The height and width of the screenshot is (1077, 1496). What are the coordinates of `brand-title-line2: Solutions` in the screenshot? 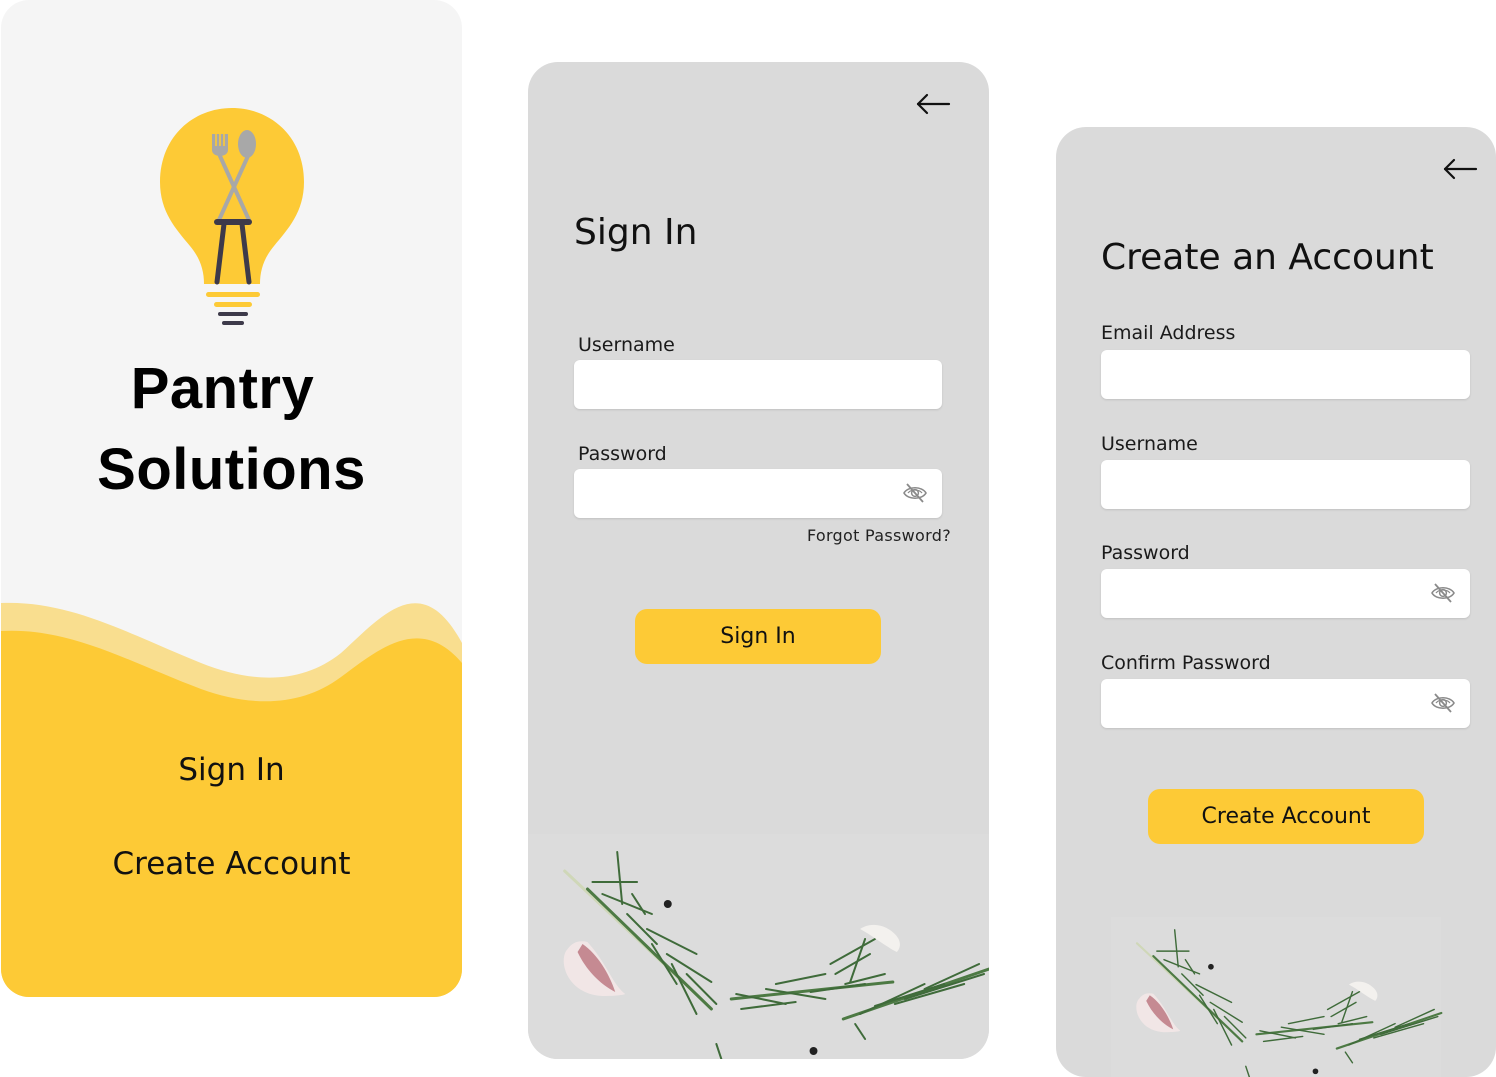 It's located at (231, 469).